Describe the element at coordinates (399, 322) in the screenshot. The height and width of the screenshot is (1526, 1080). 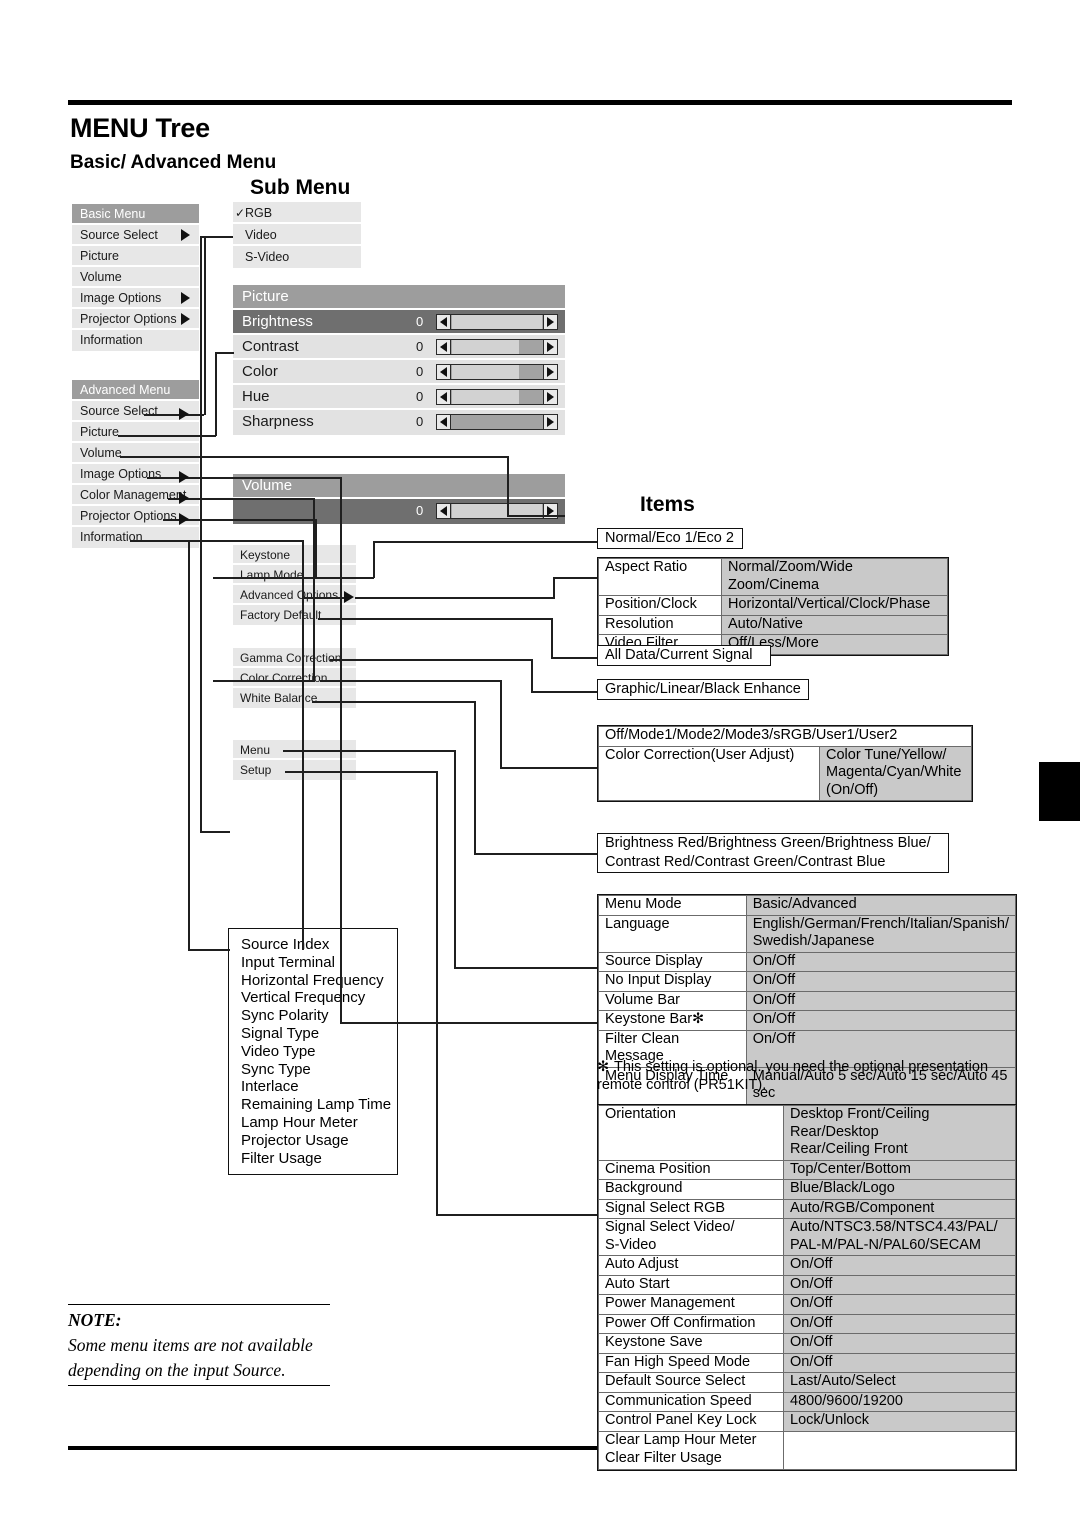
I see `picture-row-brightness: Brightness 0` at that location.